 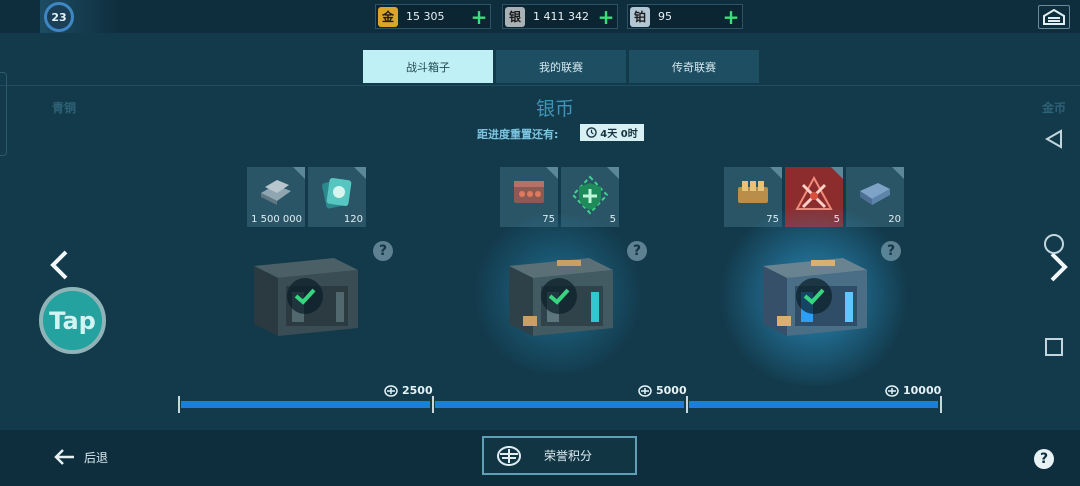 What do you see at coordinates (428, 66) in the screenshot?
I see `tab-battle-boxes: 战斗箱子` at bounding box center [428, 66].